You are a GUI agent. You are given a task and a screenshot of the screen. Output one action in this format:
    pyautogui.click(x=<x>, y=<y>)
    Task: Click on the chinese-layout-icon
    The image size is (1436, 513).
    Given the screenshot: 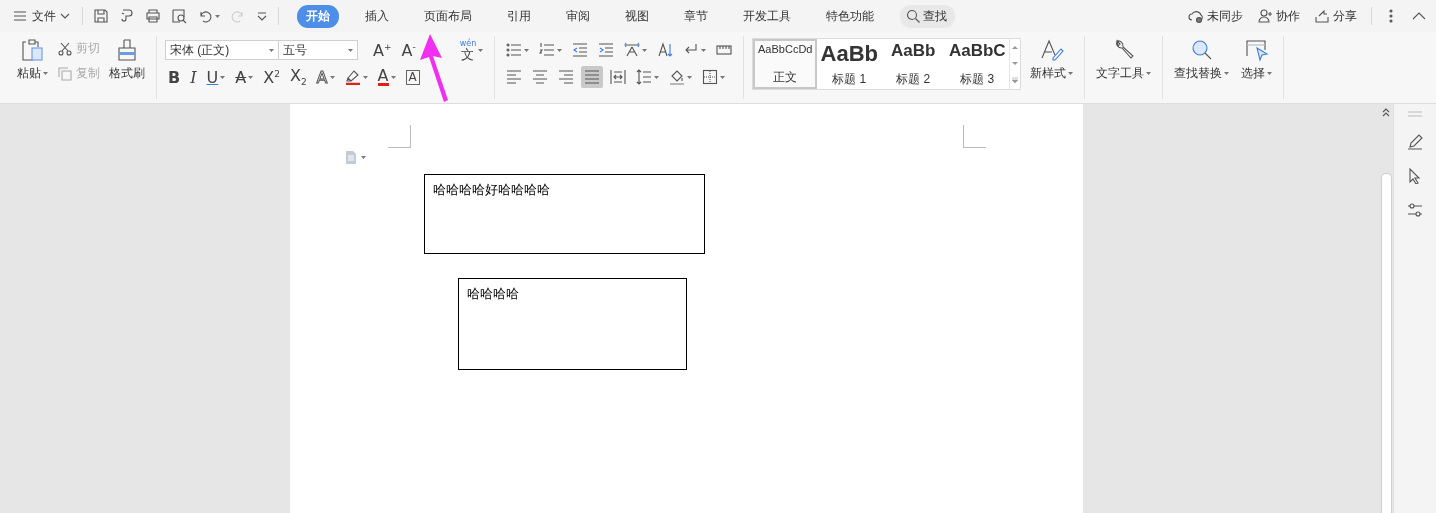 What is the action you would take?
    pyautogui.click(x=632, y=50)
    